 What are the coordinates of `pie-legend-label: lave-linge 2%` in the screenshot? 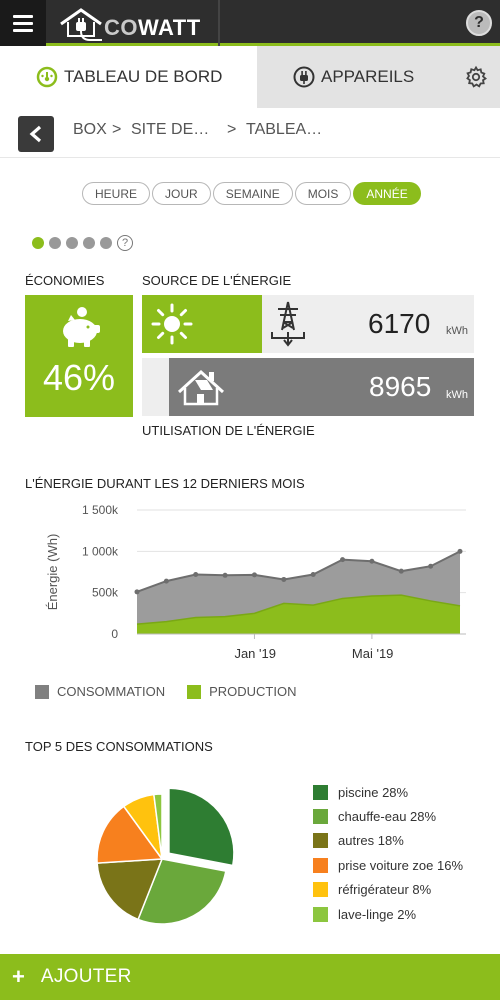 It's located at (377, 914).